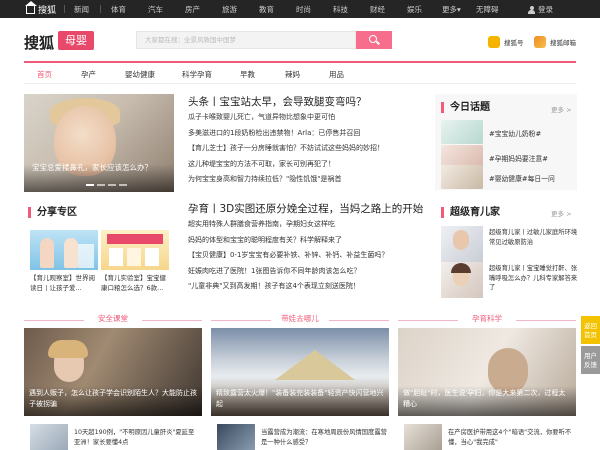  What do you see at coordinates (377, 9) in the screenshot?
I see `top-nav-finance: 财经` at bounding box center [377, 9].